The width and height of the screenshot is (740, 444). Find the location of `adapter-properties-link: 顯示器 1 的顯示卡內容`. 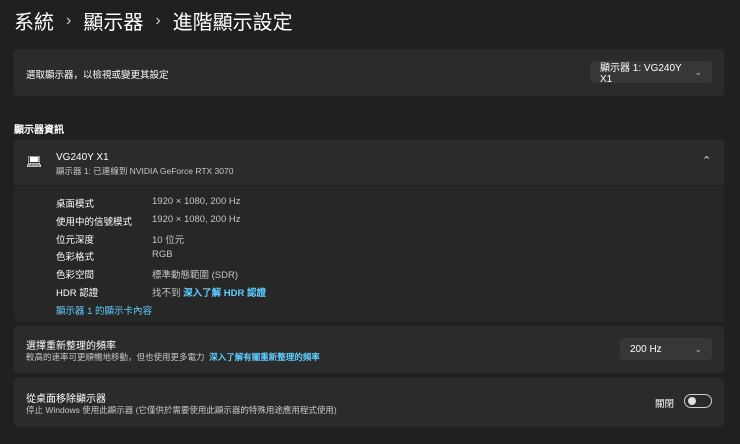

adapter-properties-link: 顯示器 1 的顯示卡內容 is located at coordinates (104, 310).